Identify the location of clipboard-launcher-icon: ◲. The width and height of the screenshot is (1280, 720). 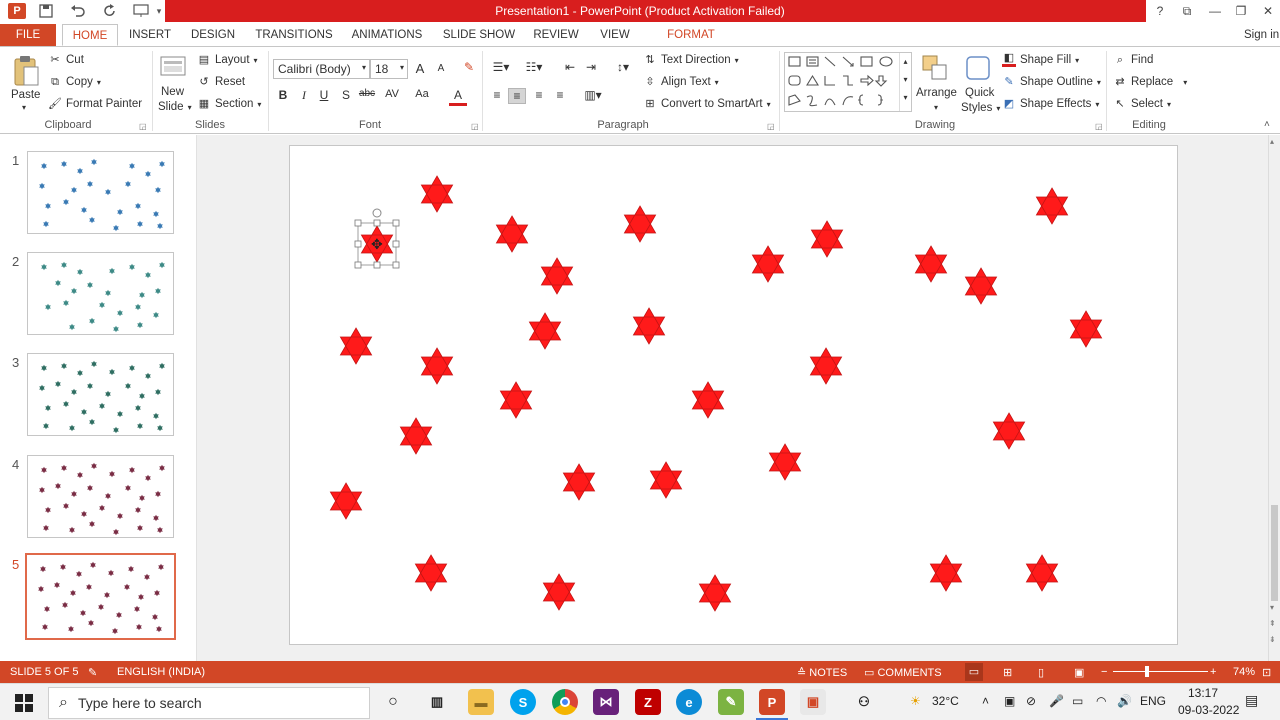
(143, 126).